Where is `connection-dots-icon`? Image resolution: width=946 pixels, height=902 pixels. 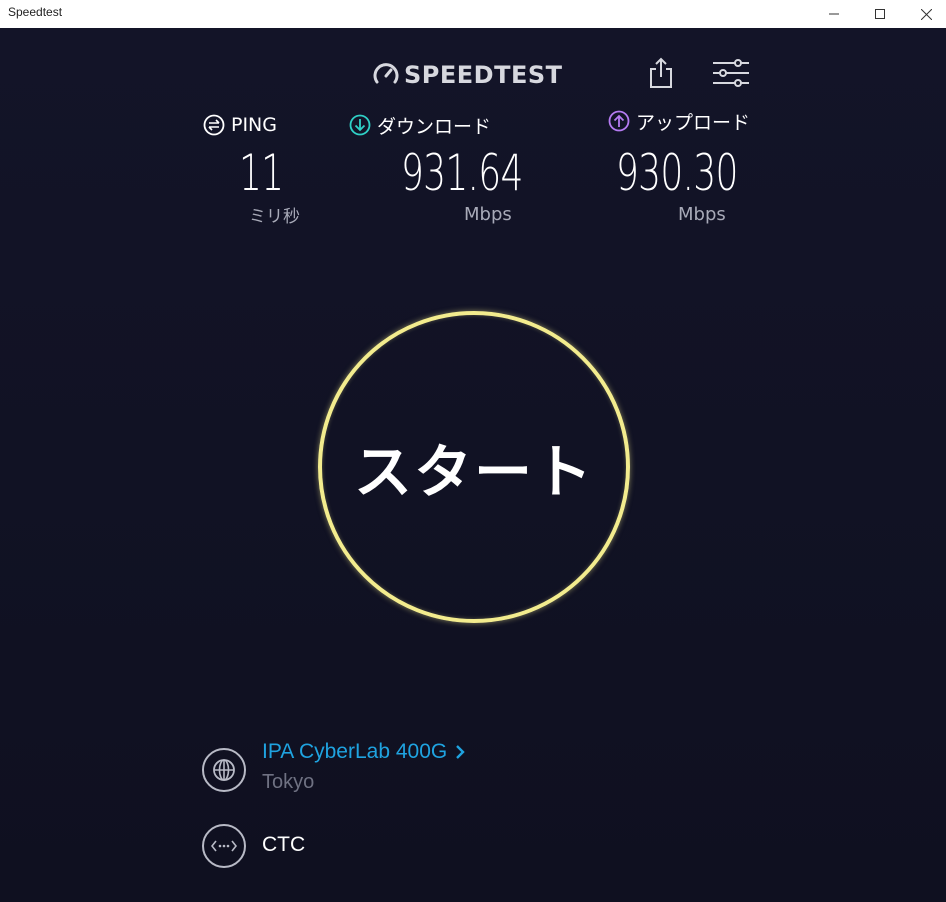
connection-dots-icon is located at coordinates (224, 846).